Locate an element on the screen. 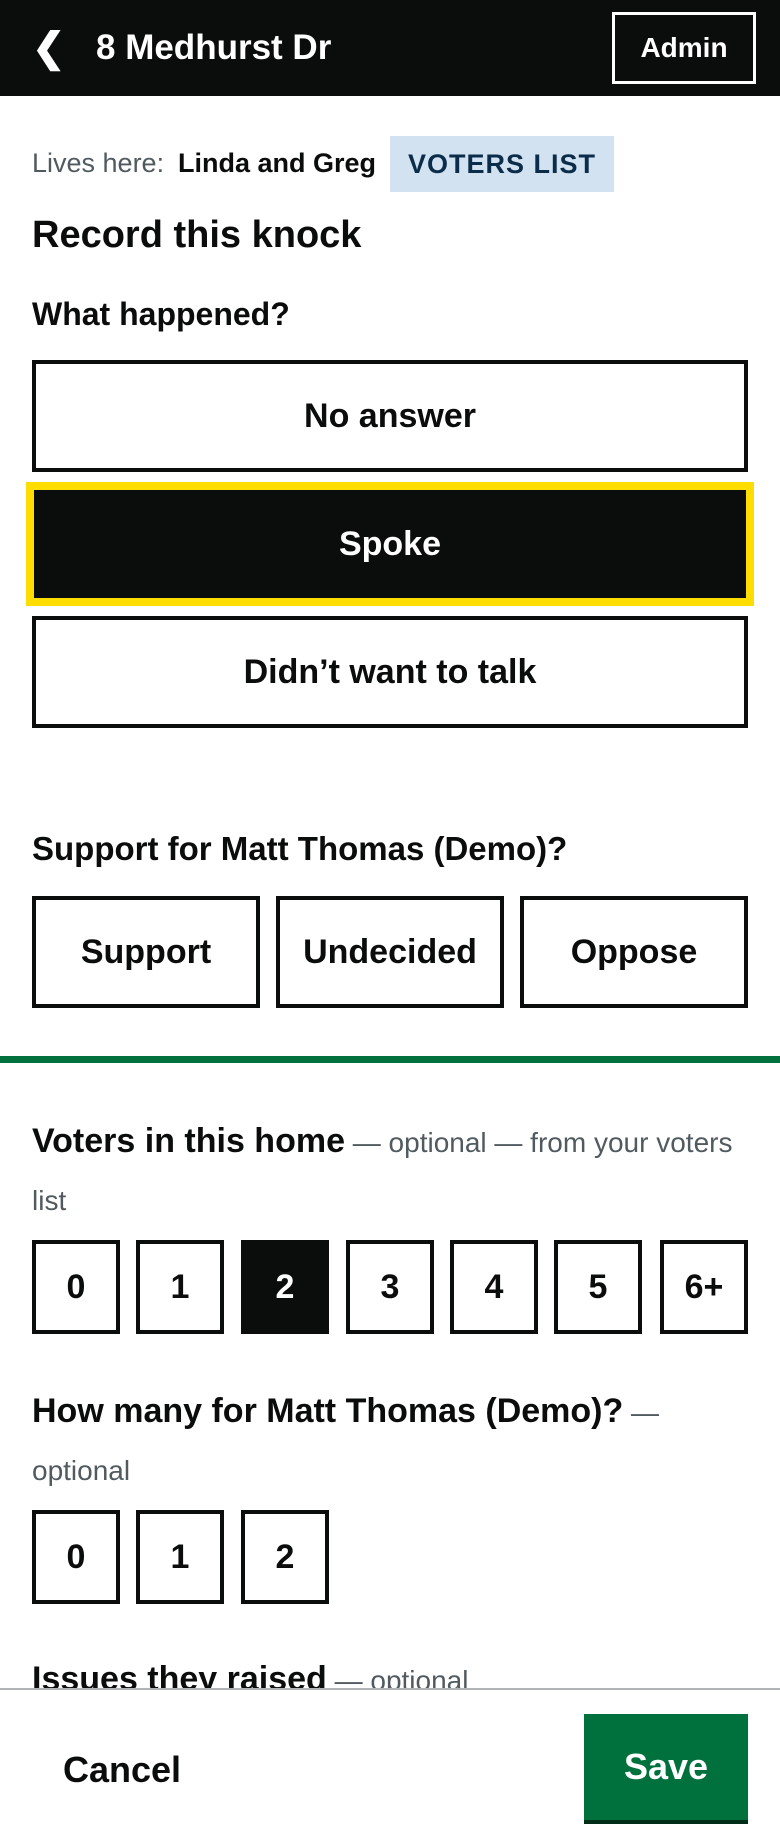 Image resolution: width=780 pixels, height=1840 pixels. how-many-label: How many for Matt Thomas (Demo)? is located at coordinates (328, 1411).